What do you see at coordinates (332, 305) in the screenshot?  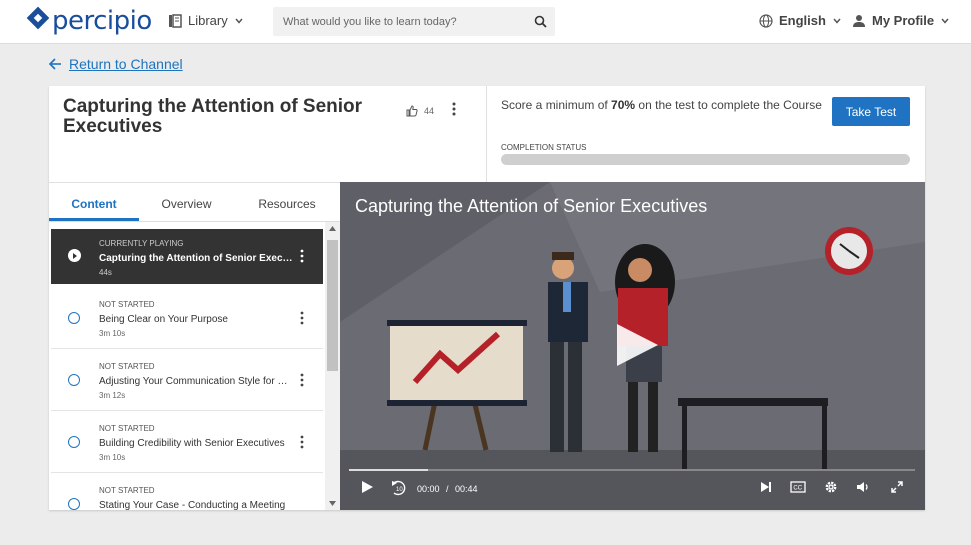 I see `scrollbar-thumb` at bounding box center [332, 305].